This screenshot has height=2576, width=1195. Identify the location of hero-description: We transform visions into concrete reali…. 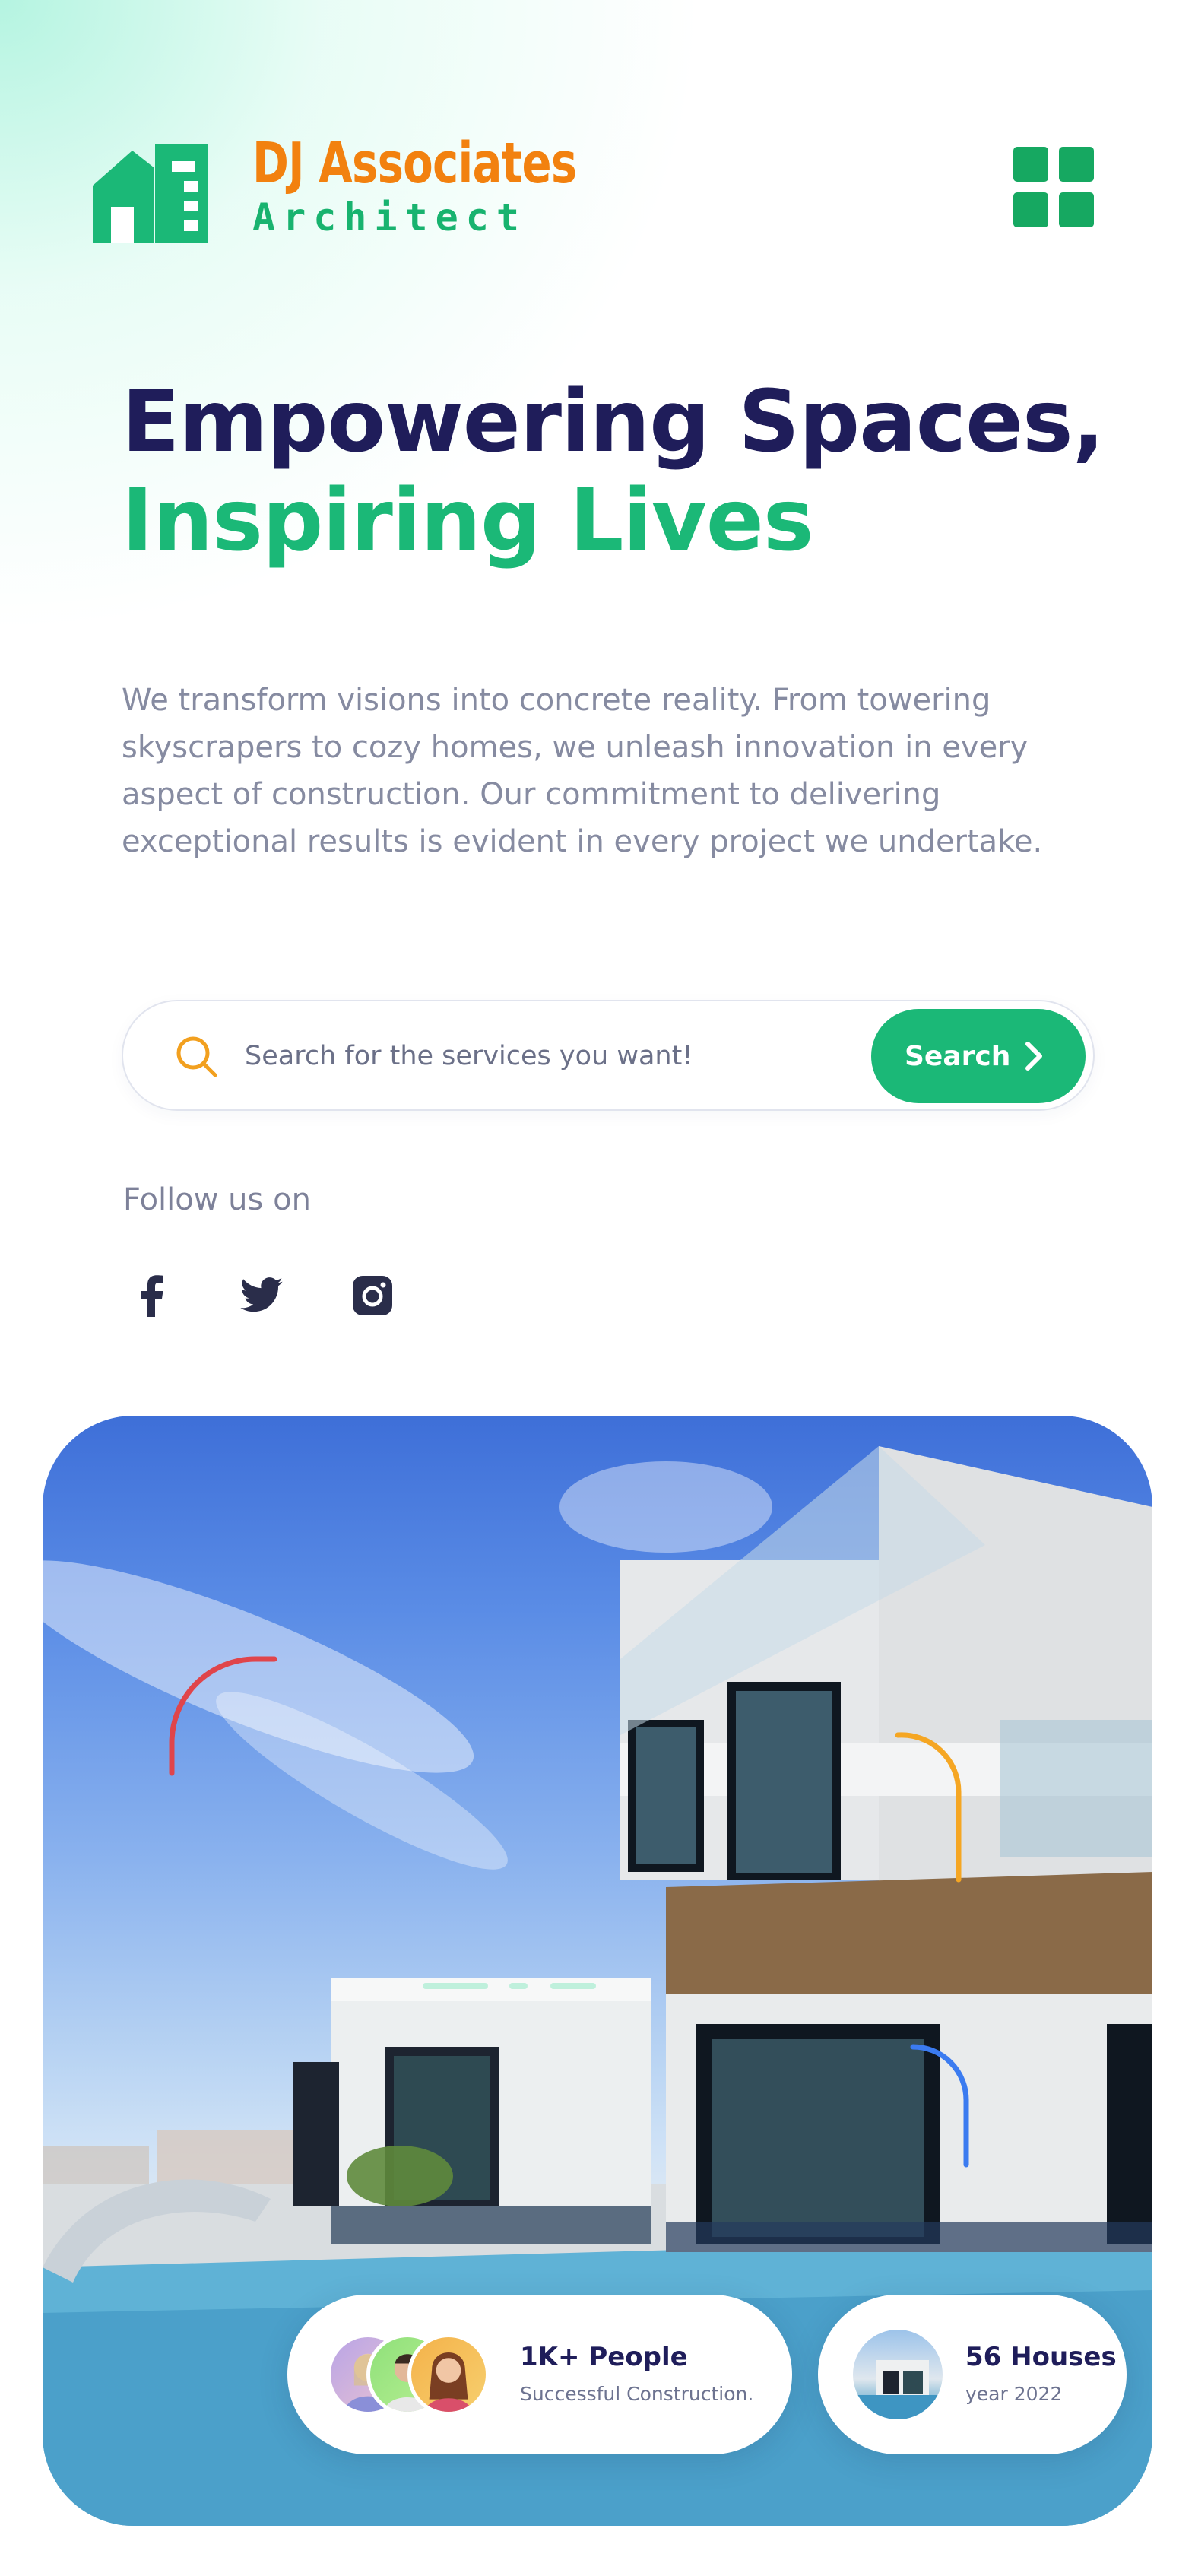
(582, 771).